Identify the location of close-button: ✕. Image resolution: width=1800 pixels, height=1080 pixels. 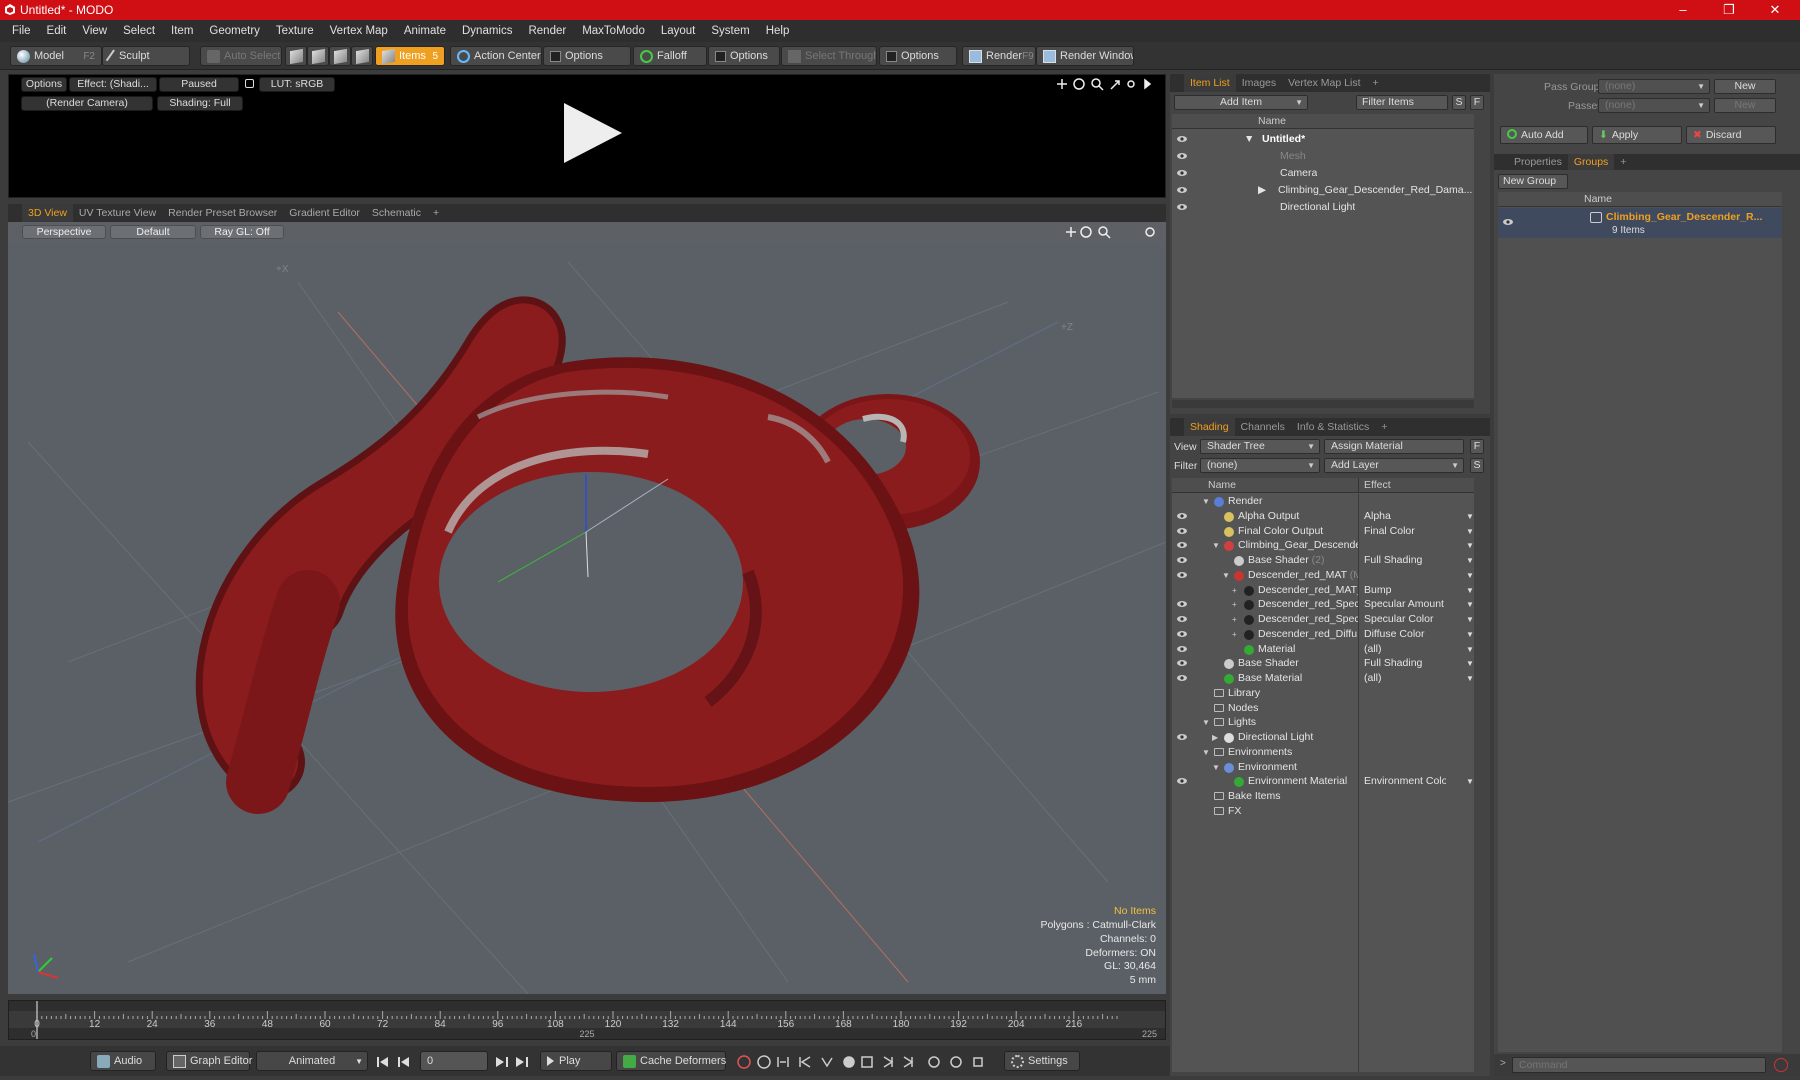
(1775, 10).